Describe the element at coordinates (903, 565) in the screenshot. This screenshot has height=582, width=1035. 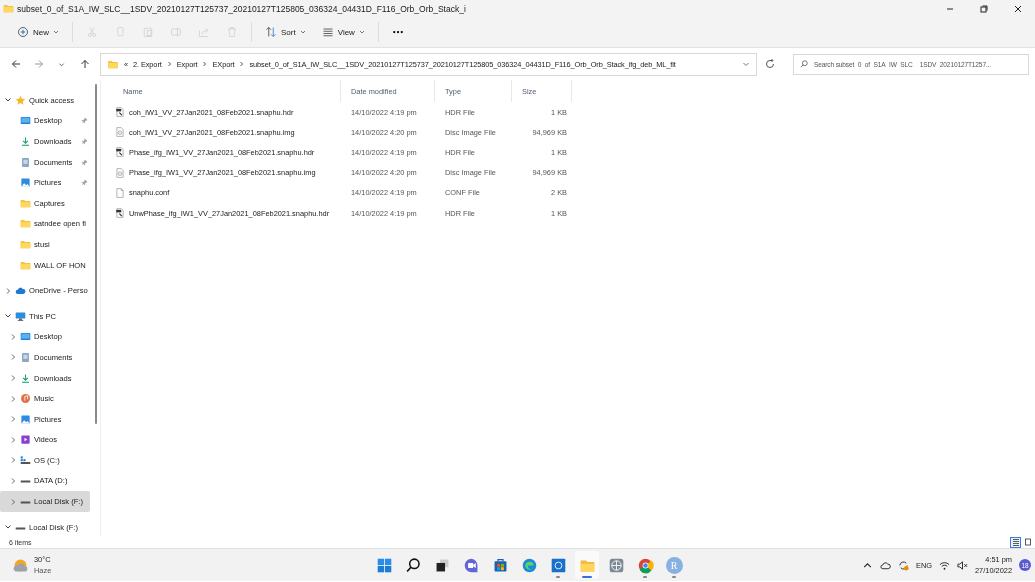
I see `sync-icon` at that location.